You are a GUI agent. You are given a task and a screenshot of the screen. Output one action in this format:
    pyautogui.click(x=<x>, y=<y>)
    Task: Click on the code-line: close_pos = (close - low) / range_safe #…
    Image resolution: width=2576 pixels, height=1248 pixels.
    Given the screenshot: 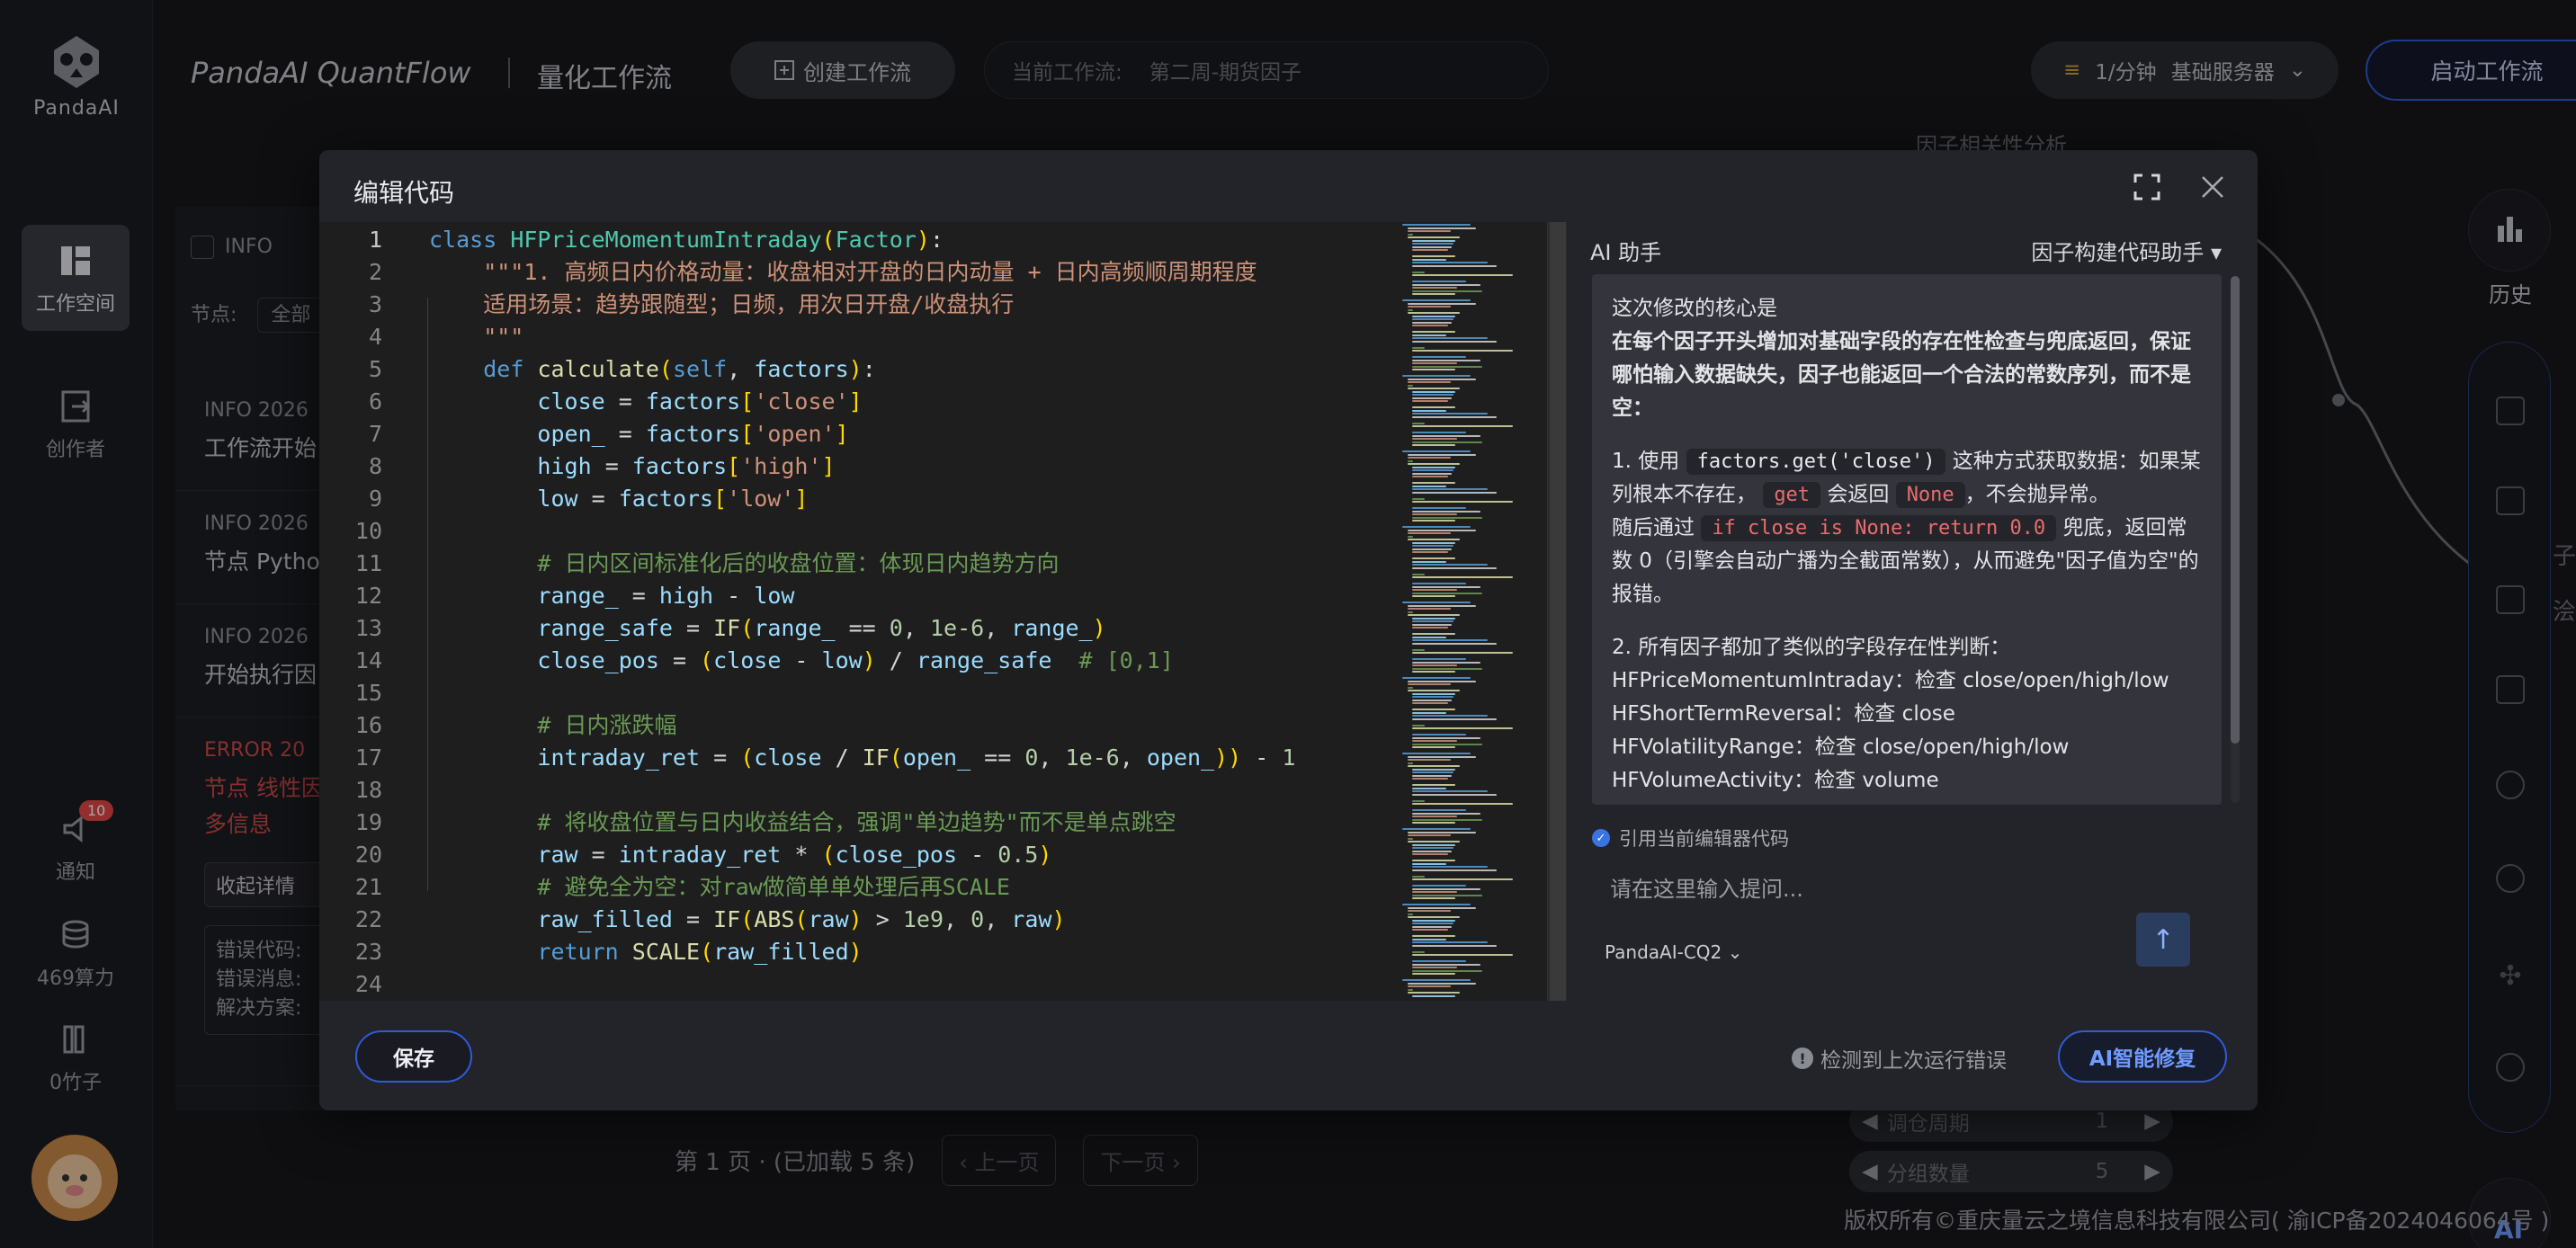 What is the action you would take?
    pyautogui.click(x=801, y=661)
    